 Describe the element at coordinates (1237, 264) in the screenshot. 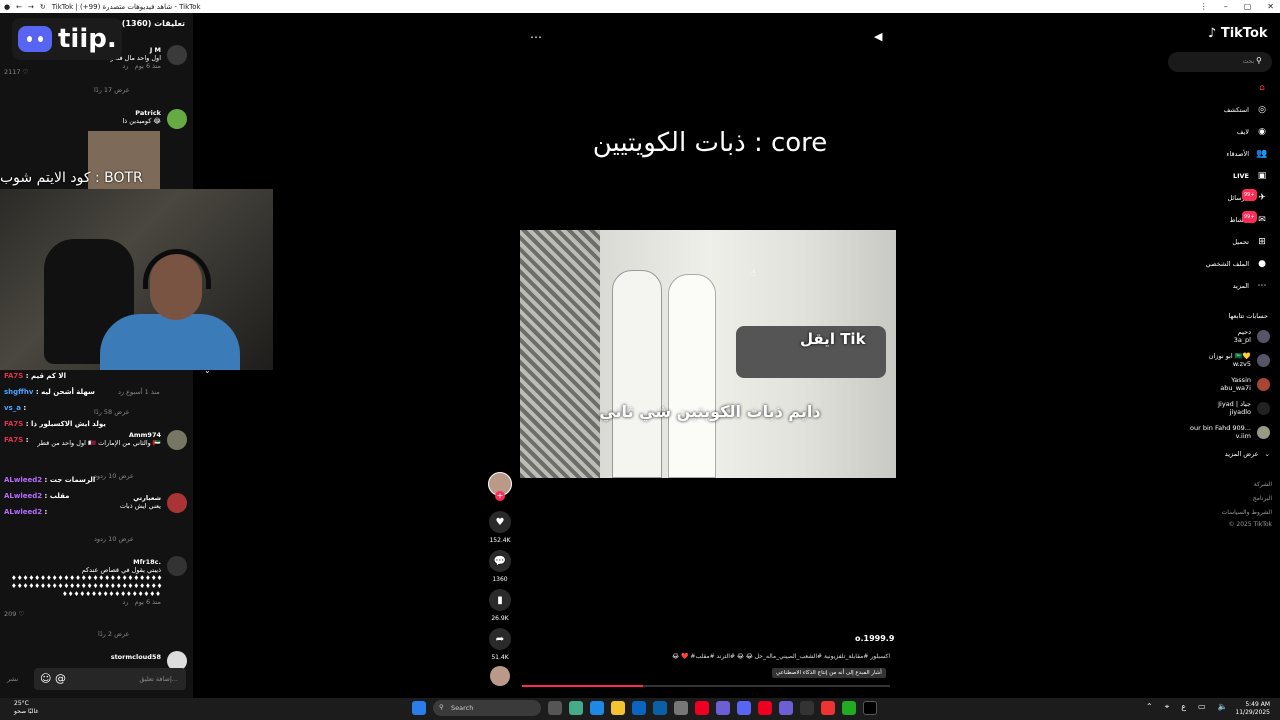

I see `nav-profile: الملف الشخصي ●` at that location.